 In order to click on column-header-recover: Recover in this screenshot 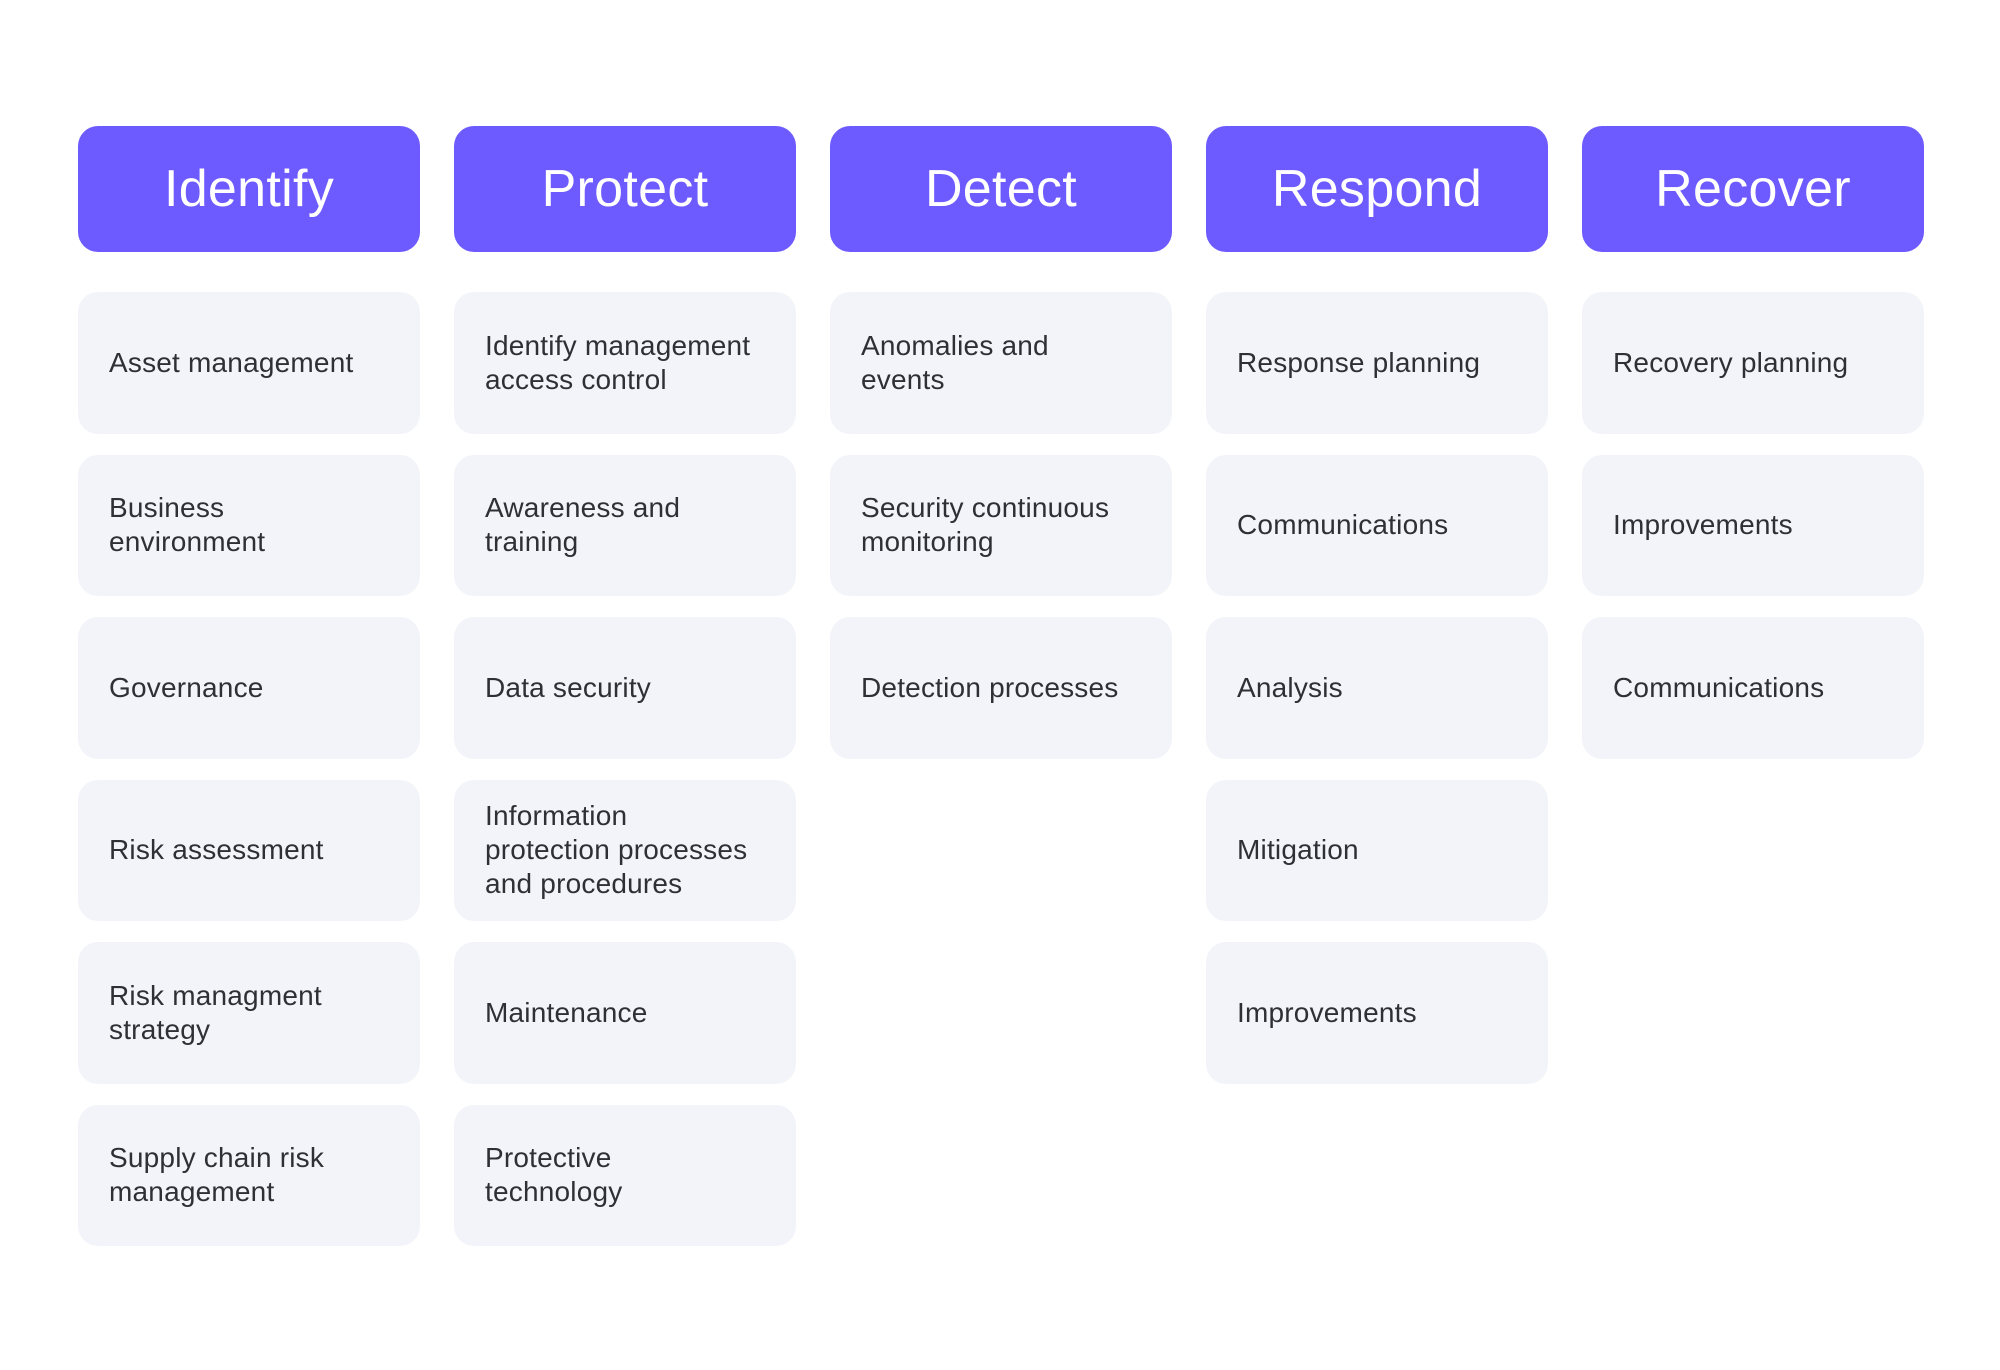, I will do `click(1753, 189)`.